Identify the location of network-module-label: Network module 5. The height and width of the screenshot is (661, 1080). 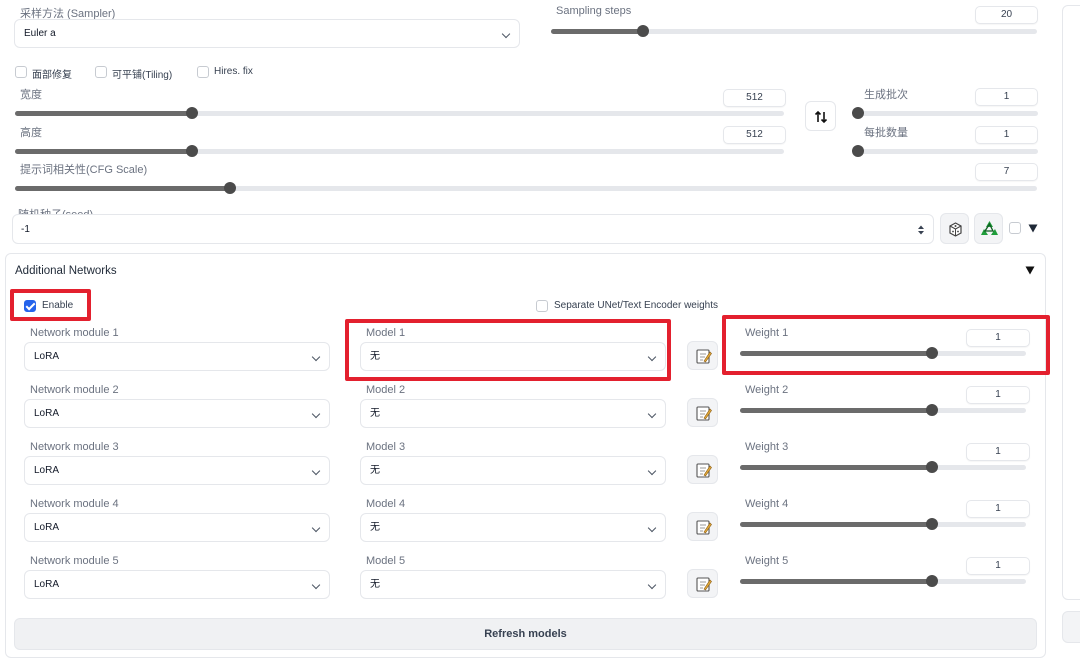
(74, 561).